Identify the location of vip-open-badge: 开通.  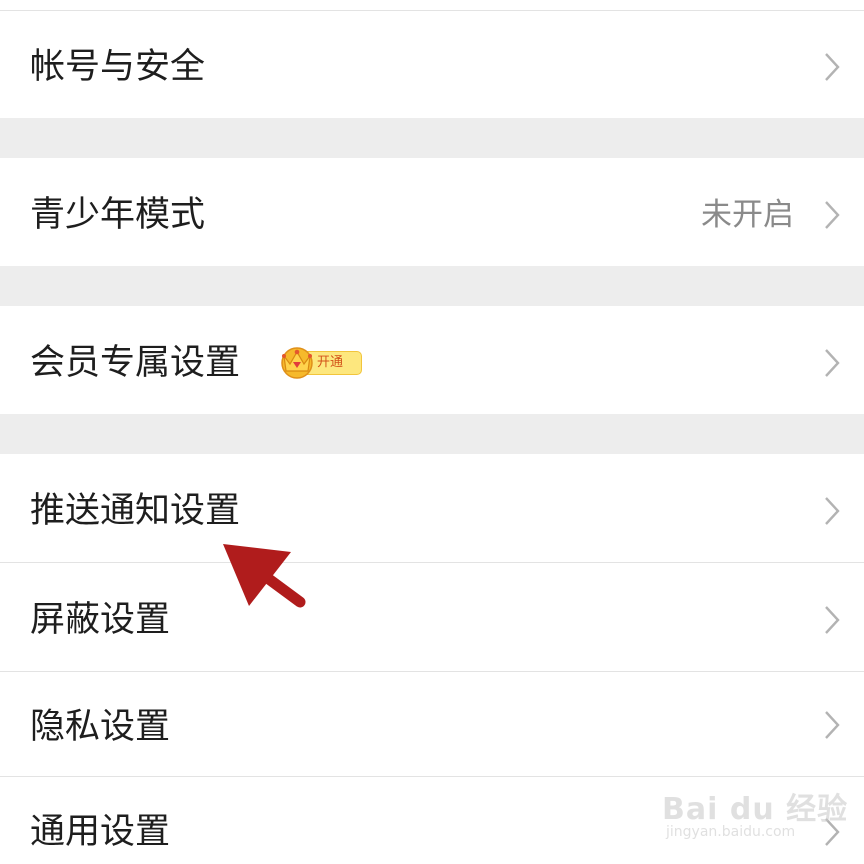
(321, 361).